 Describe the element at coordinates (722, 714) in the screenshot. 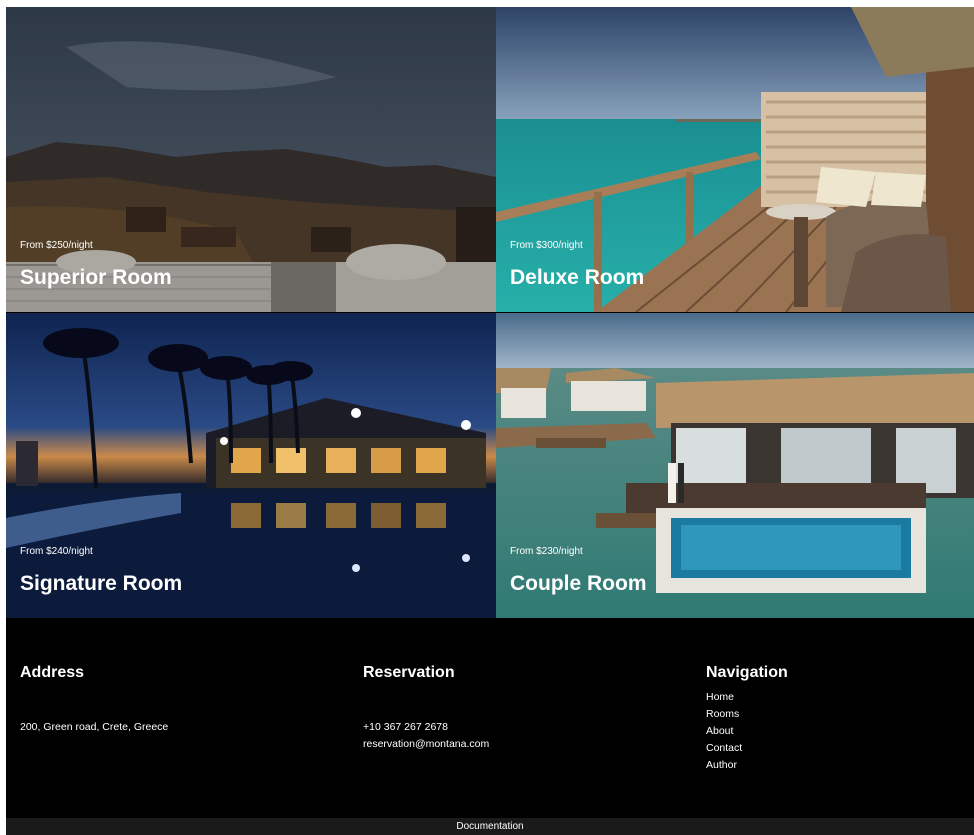

I see `nav-link-rooms: Rooms` at that location.